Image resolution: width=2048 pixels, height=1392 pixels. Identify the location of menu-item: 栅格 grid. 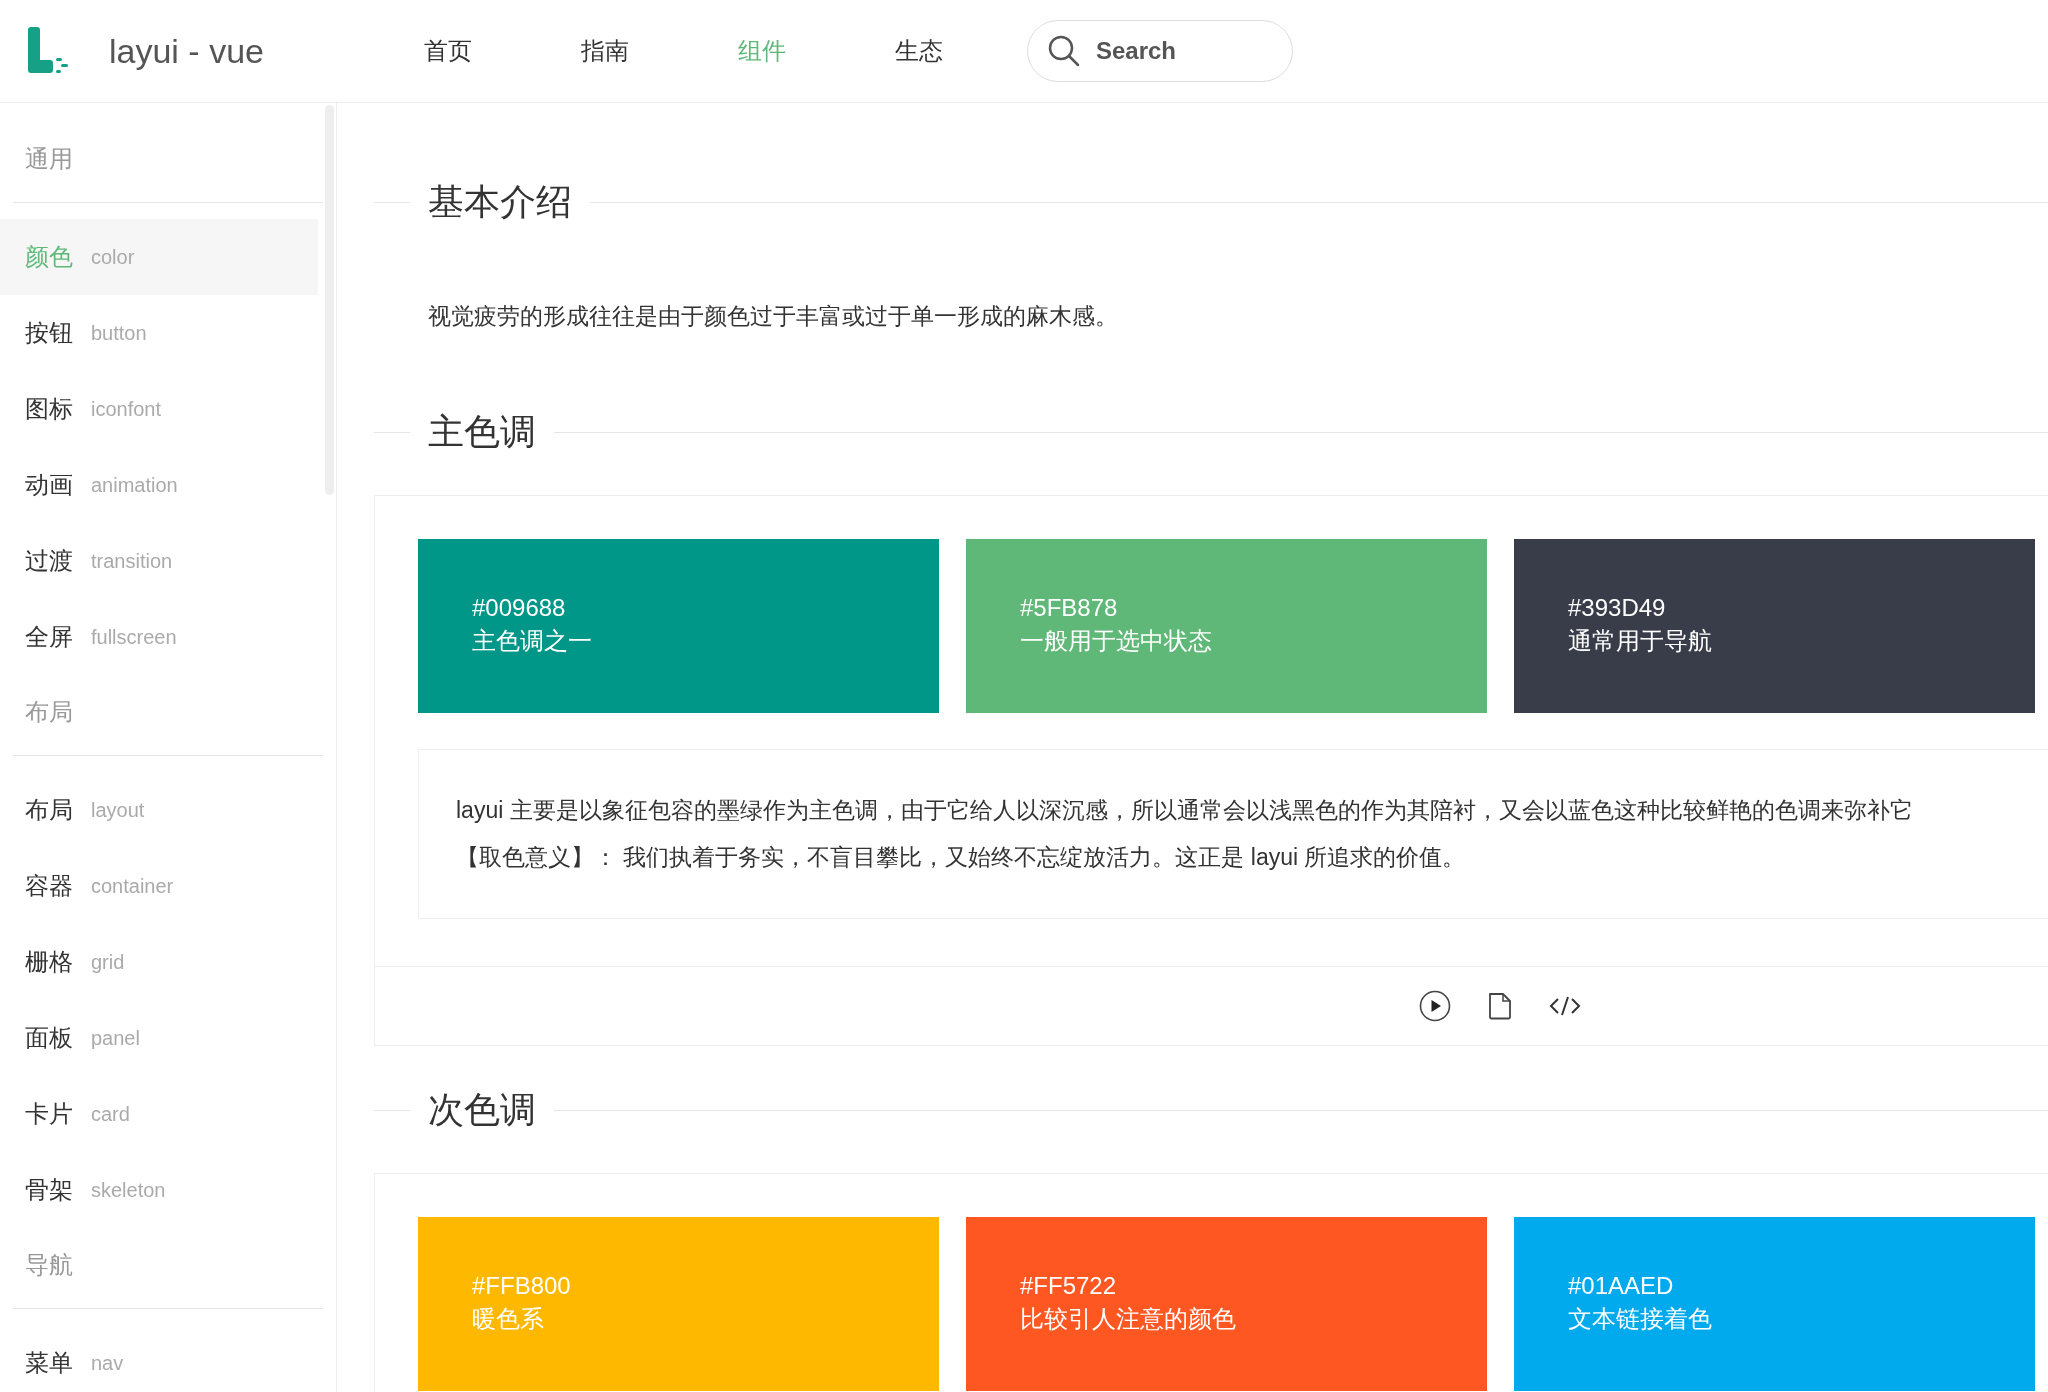
(159, 962).